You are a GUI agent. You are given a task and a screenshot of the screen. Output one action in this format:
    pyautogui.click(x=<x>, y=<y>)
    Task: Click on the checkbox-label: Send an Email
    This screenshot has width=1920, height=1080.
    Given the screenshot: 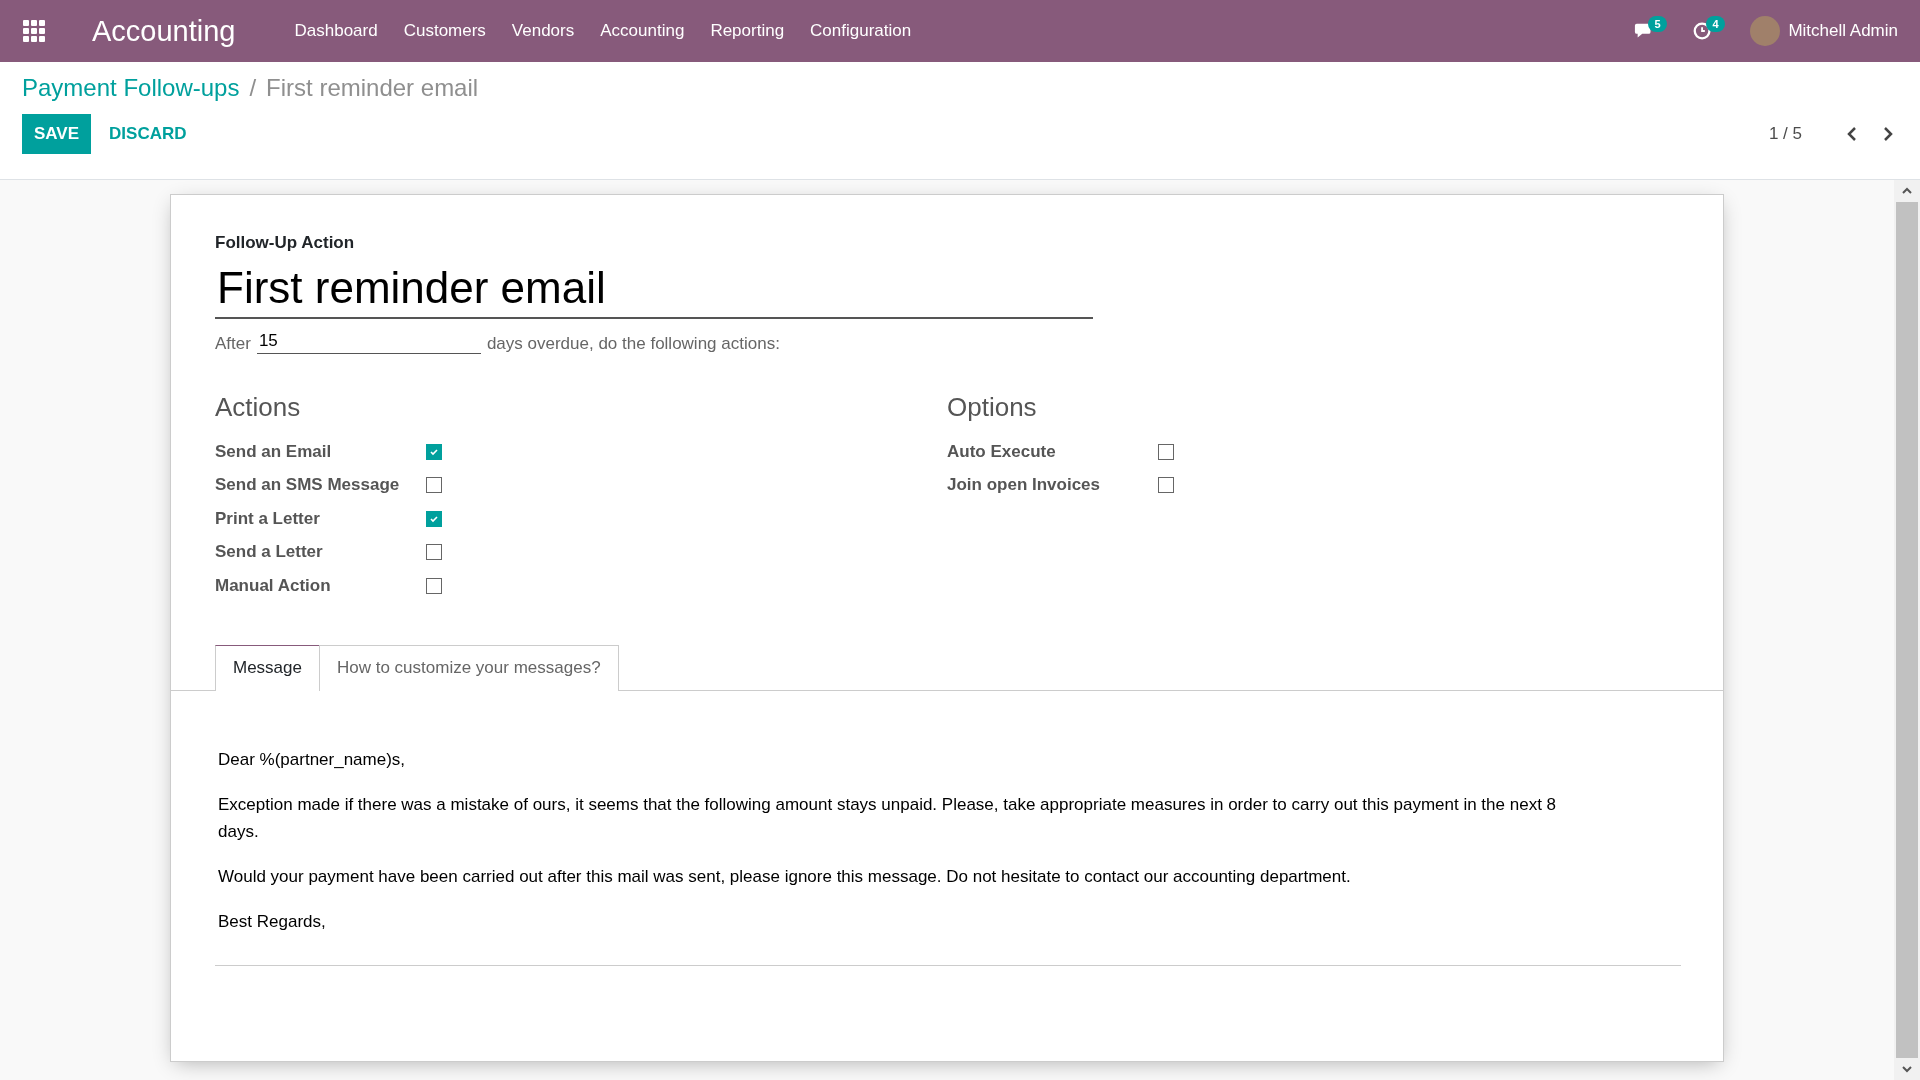 What is the action you would take?
    pyautogui.click(x=274, y=451)
    